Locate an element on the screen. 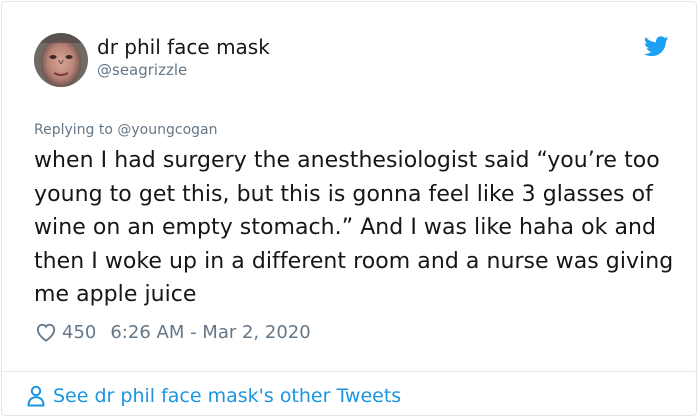 The width and height of the screenshot is (700, 419). user-handle: @seagrizzle is located at coordinates (142, 70).